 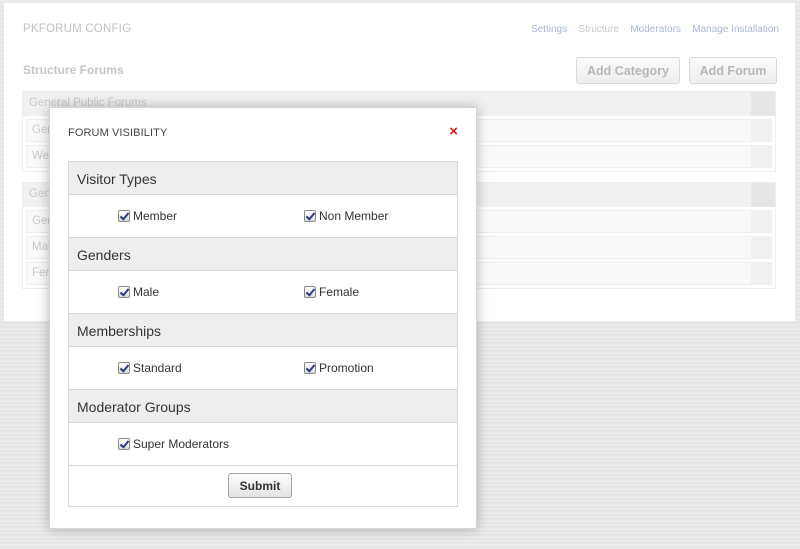 I want to click on group-options-visitor-types: Member Non Member, so click(x=263, y=216).